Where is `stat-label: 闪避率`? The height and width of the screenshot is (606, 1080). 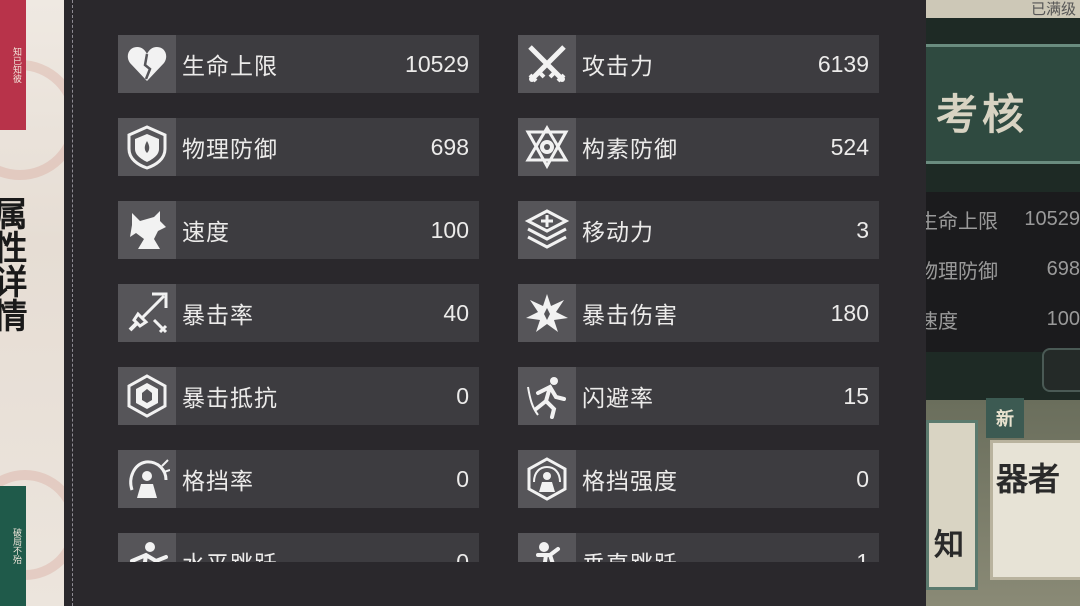 stat-label: 闪避率 is located at coordinates (618, 399).